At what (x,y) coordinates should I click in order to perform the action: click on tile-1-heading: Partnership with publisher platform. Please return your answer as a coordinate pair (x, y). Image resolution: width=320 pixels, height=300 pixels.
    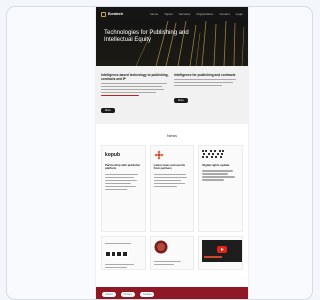
    Looking at the image, I should click on (123, 166).